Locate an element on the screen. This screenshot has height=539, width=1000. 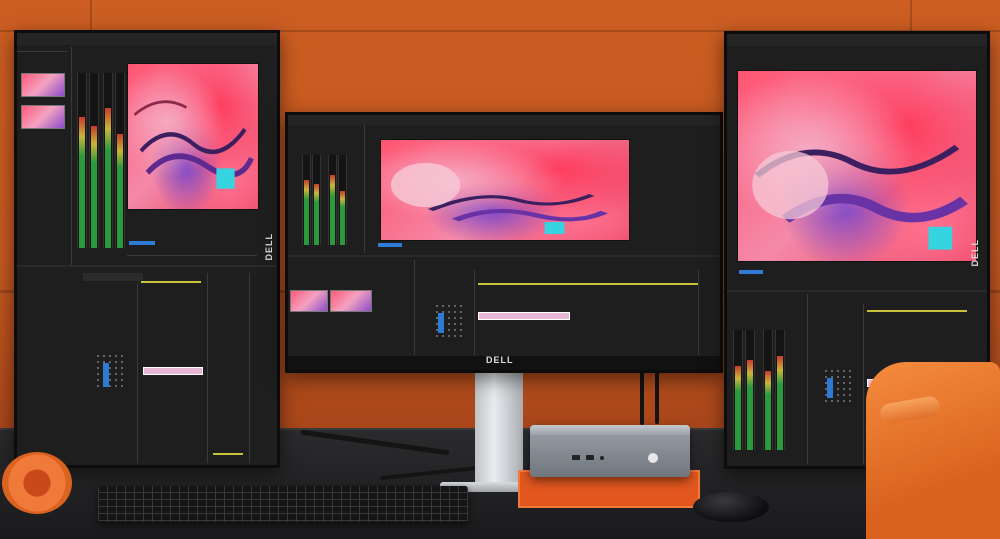
transport-bar is located at coordinates (192, 255).